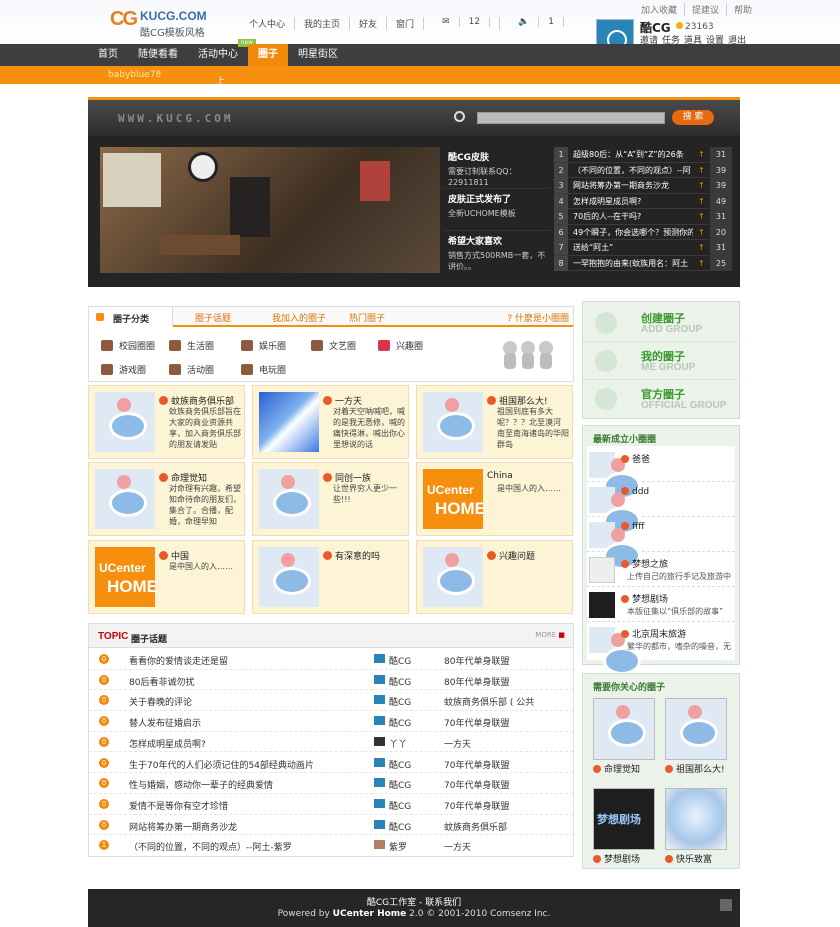  I want to click on topic-subject: （不同的位置，不同的观点）--阿土-紫罗, so click(210, 846).